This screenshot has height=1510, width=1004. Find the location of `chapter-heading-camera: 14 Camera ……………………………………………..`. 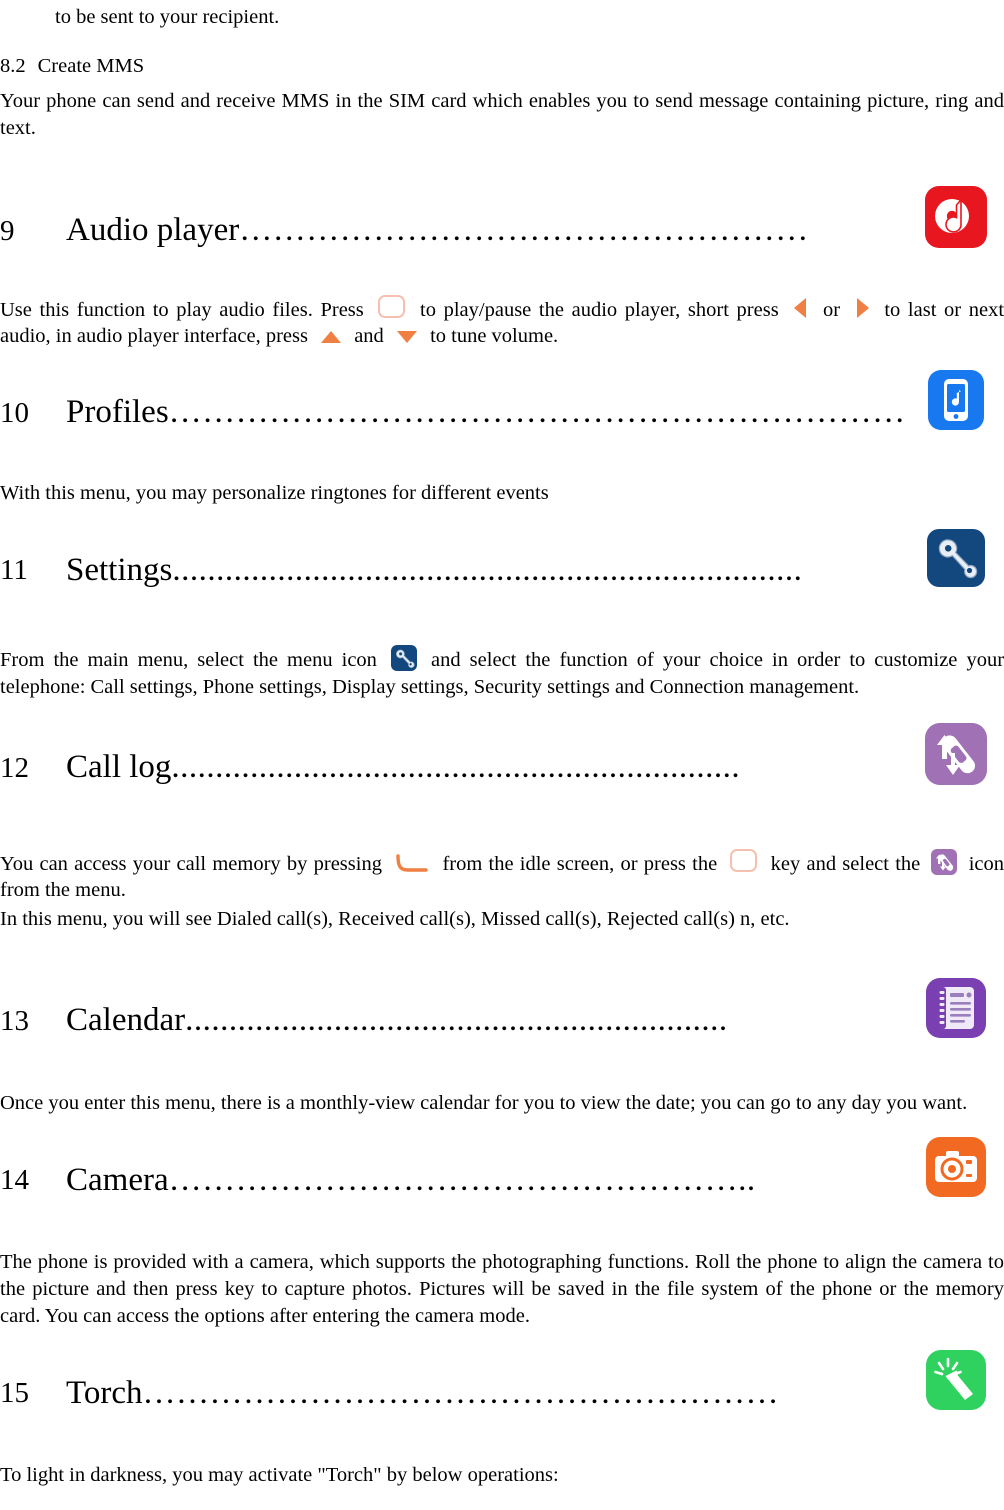

chapter-heading-camera: 14 Camera …………………………………………….. is located at coordinates (502, 1167).